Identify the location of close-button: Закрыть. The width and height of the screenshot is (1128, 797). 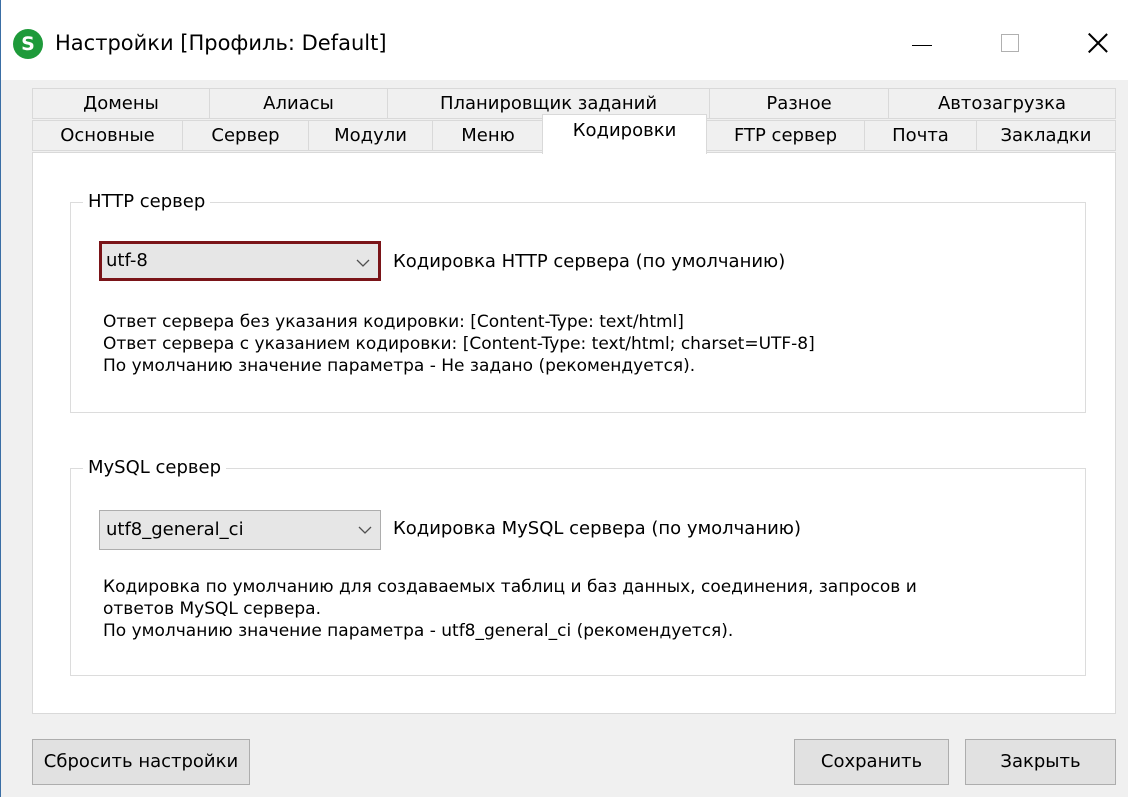
(1040, 762).